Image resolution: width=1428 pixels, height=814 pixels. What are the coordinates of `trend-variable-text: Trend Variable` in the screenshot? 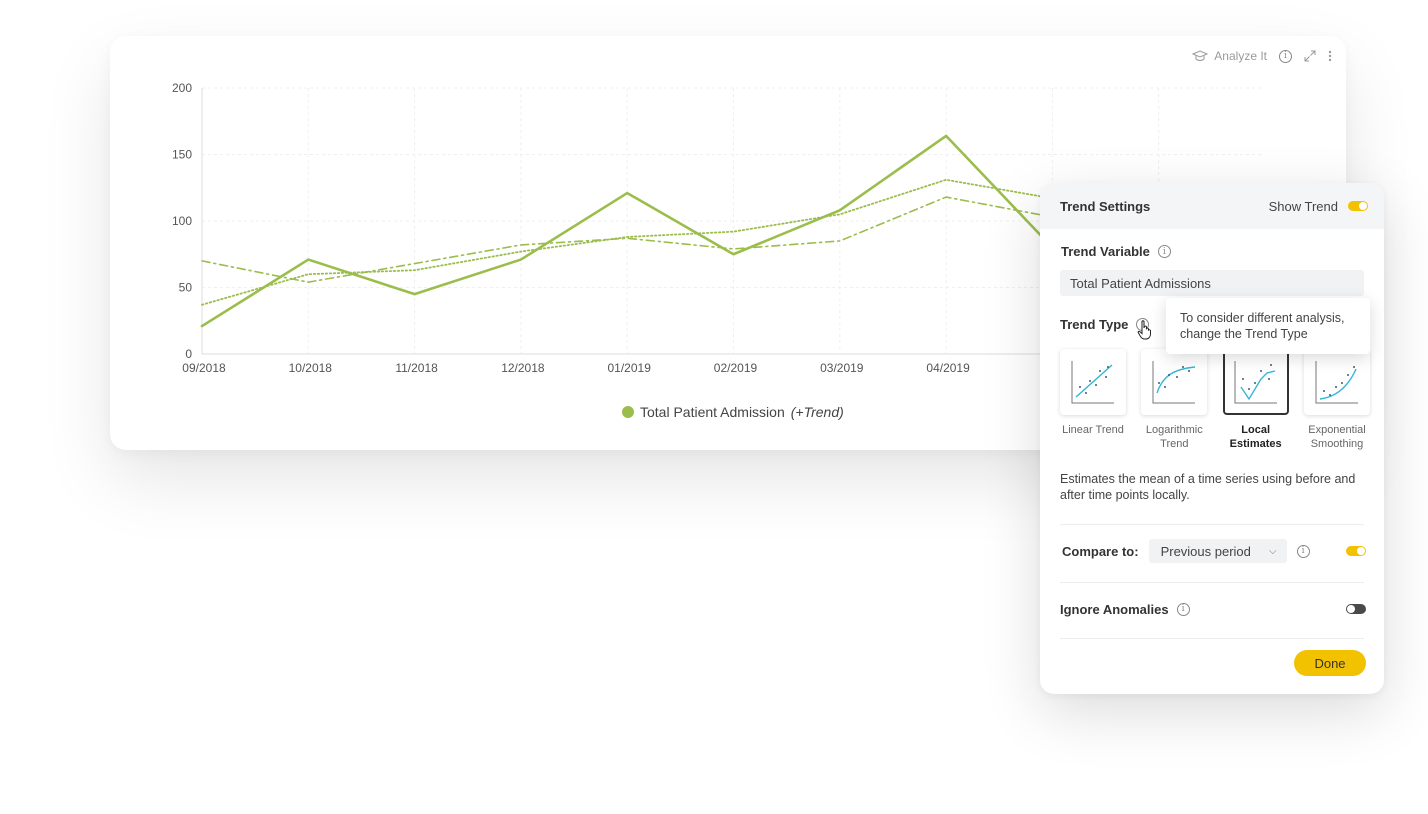 It's located at (1105, 251).